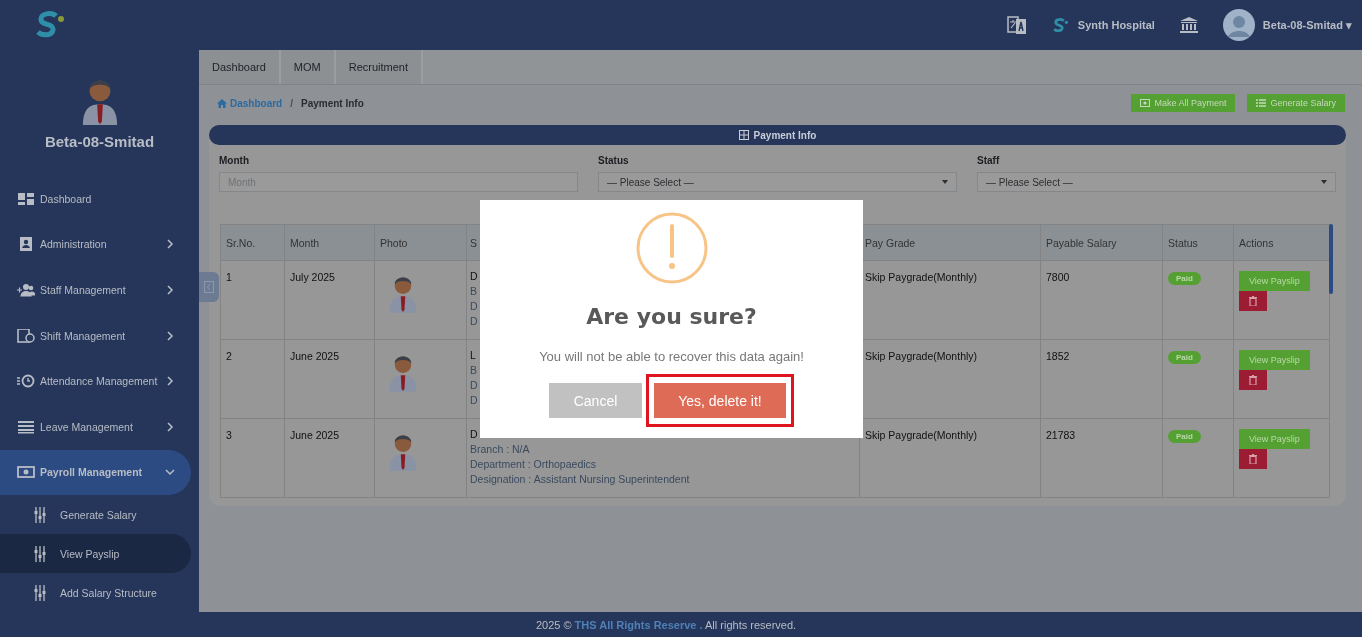  Describe the element at coordinates (1198, 242) in the screenshot. I see `column-header: Status` at that location.